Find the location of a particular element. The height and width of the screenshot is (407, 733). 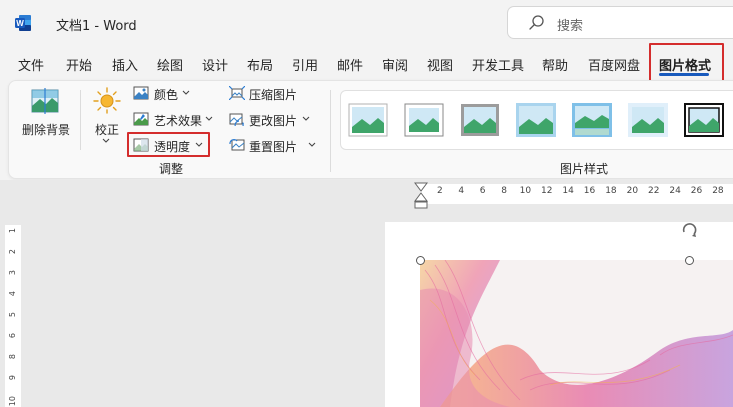

ruler-number: 9 is located at coordinates (12, 378).